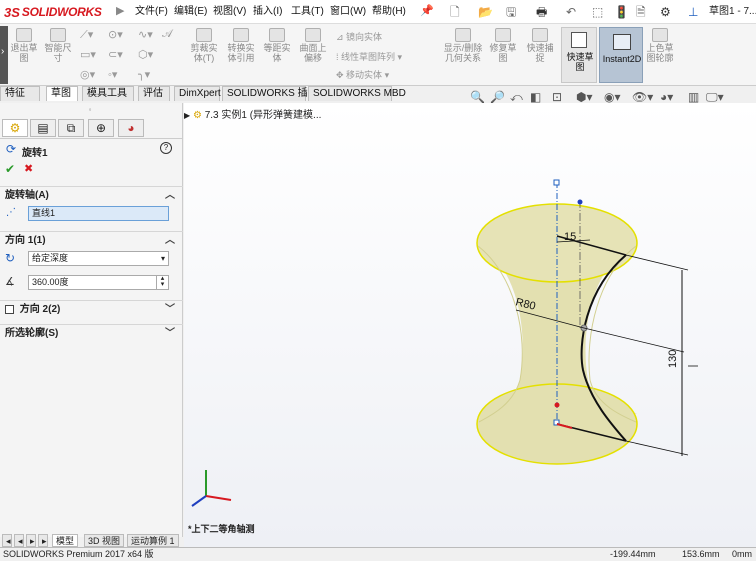 This screenshot has width=756, height=561. I want to click on dim-15: 15, so click(570, 237).